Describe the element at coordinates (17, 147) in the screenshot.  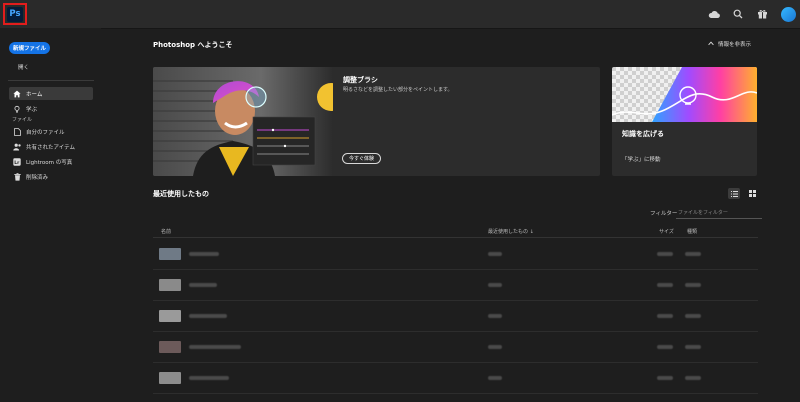
I see `people-icon` at that location.